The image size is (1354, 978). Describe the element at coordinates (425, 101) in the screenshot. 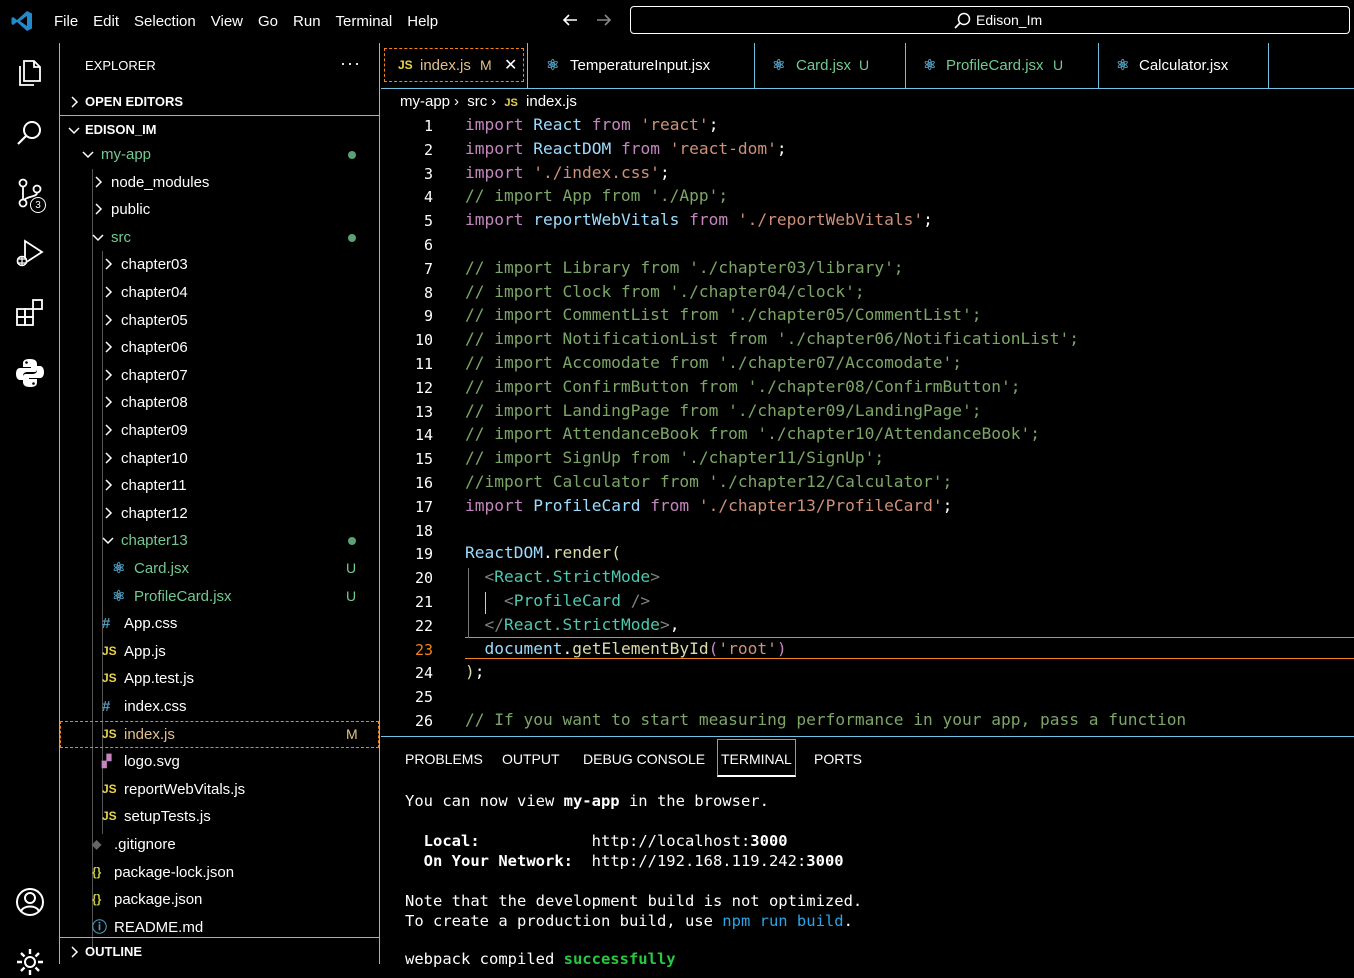

I see `breadcrumb-my-app: my-app` at that location.